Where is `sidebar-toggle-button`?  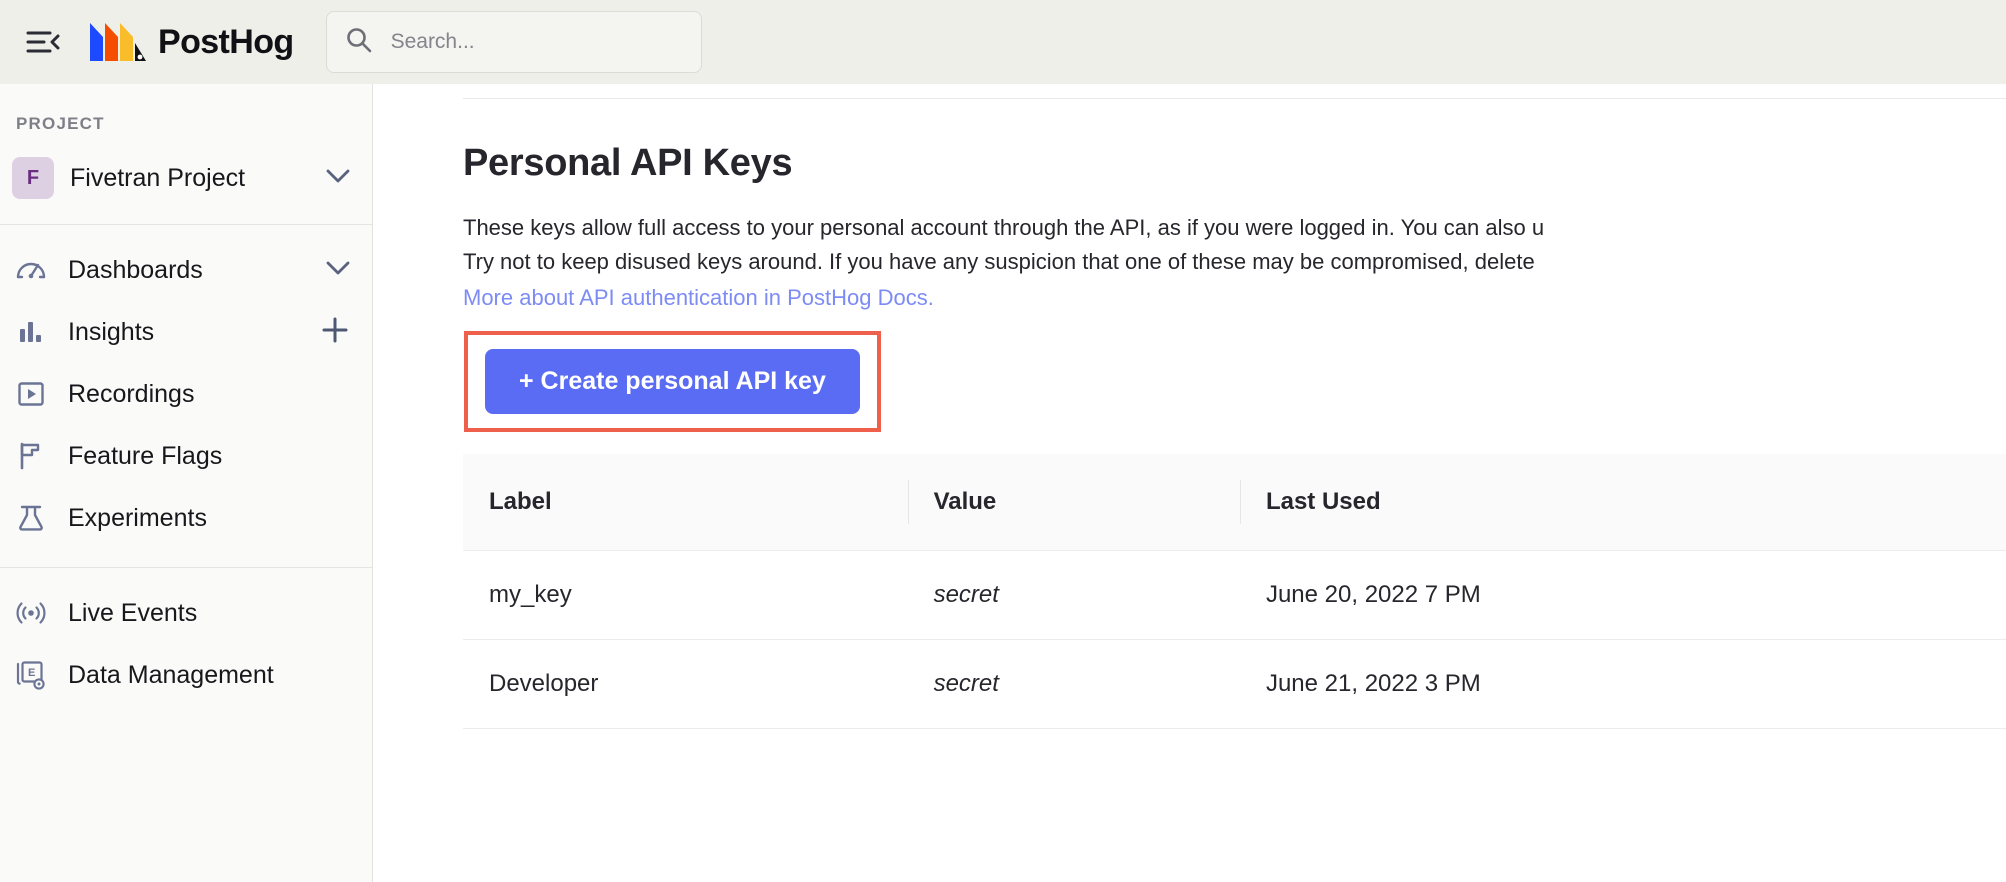
sidebar-toggle-button is located at coordinates (43, 42).